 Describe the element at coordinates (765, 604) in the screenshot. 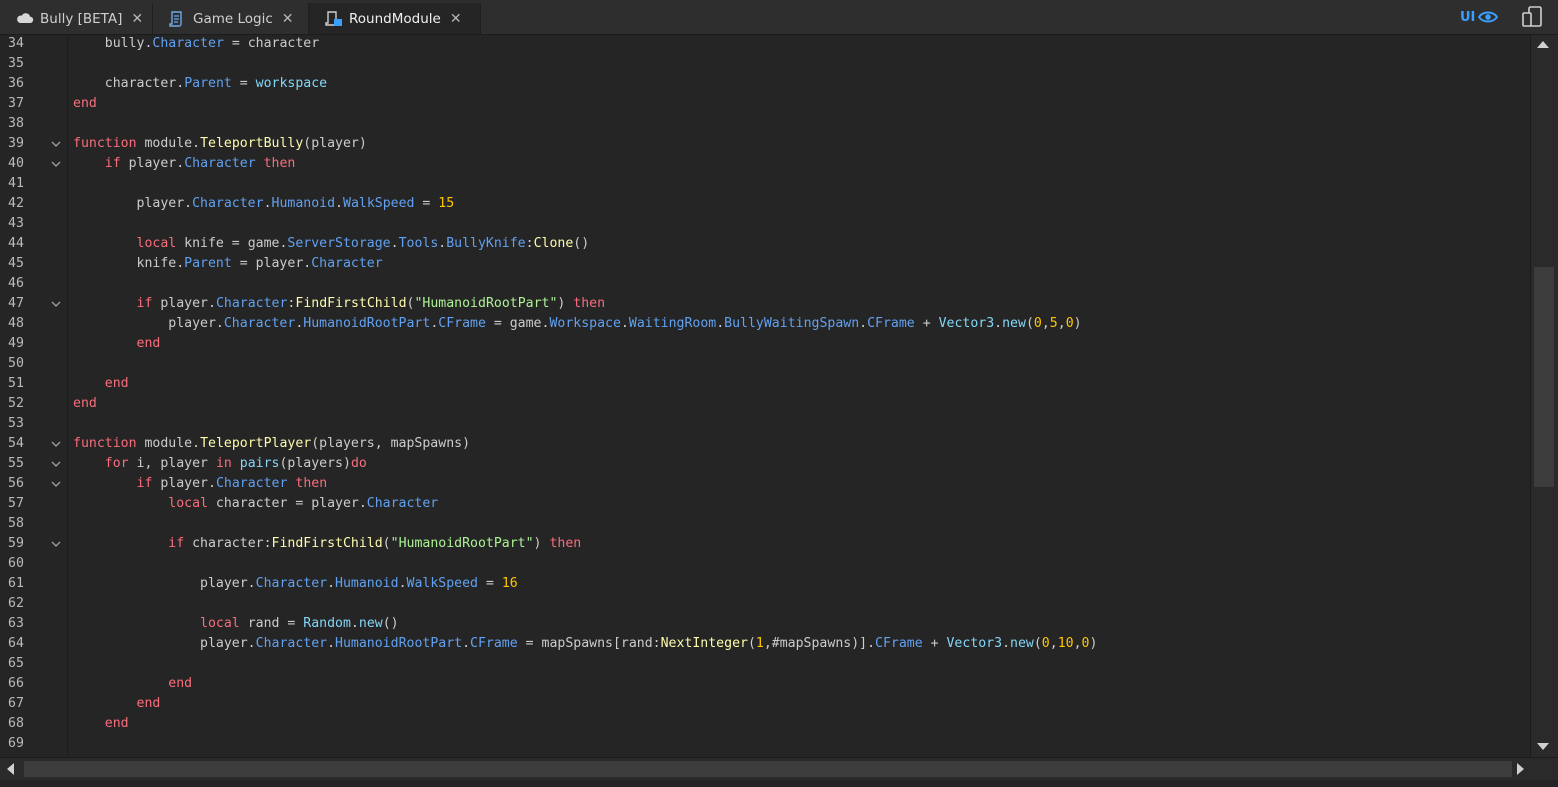

I see `code-line: 62` at that location.